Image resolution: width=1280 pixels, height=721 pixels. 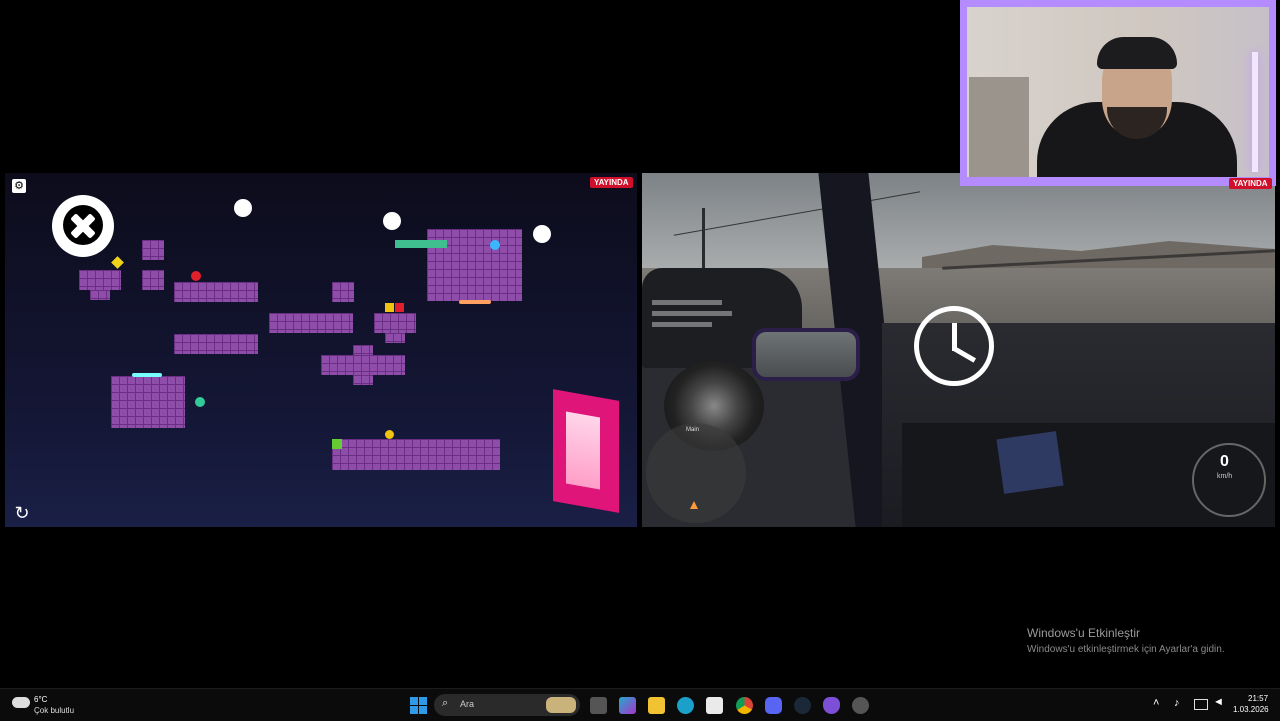 I want to click on cyan-pad, so click(x=147, y=375).